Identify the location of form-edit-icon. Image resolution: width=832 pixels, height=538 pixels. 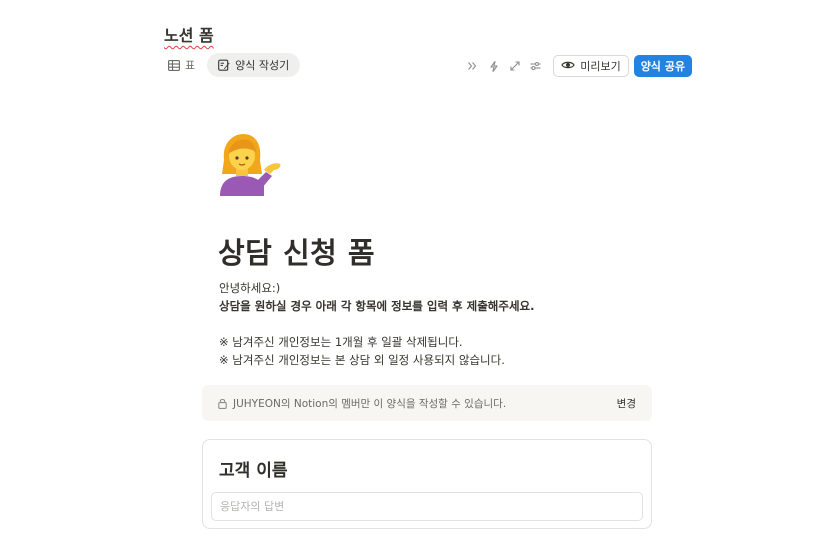
(224, 65).